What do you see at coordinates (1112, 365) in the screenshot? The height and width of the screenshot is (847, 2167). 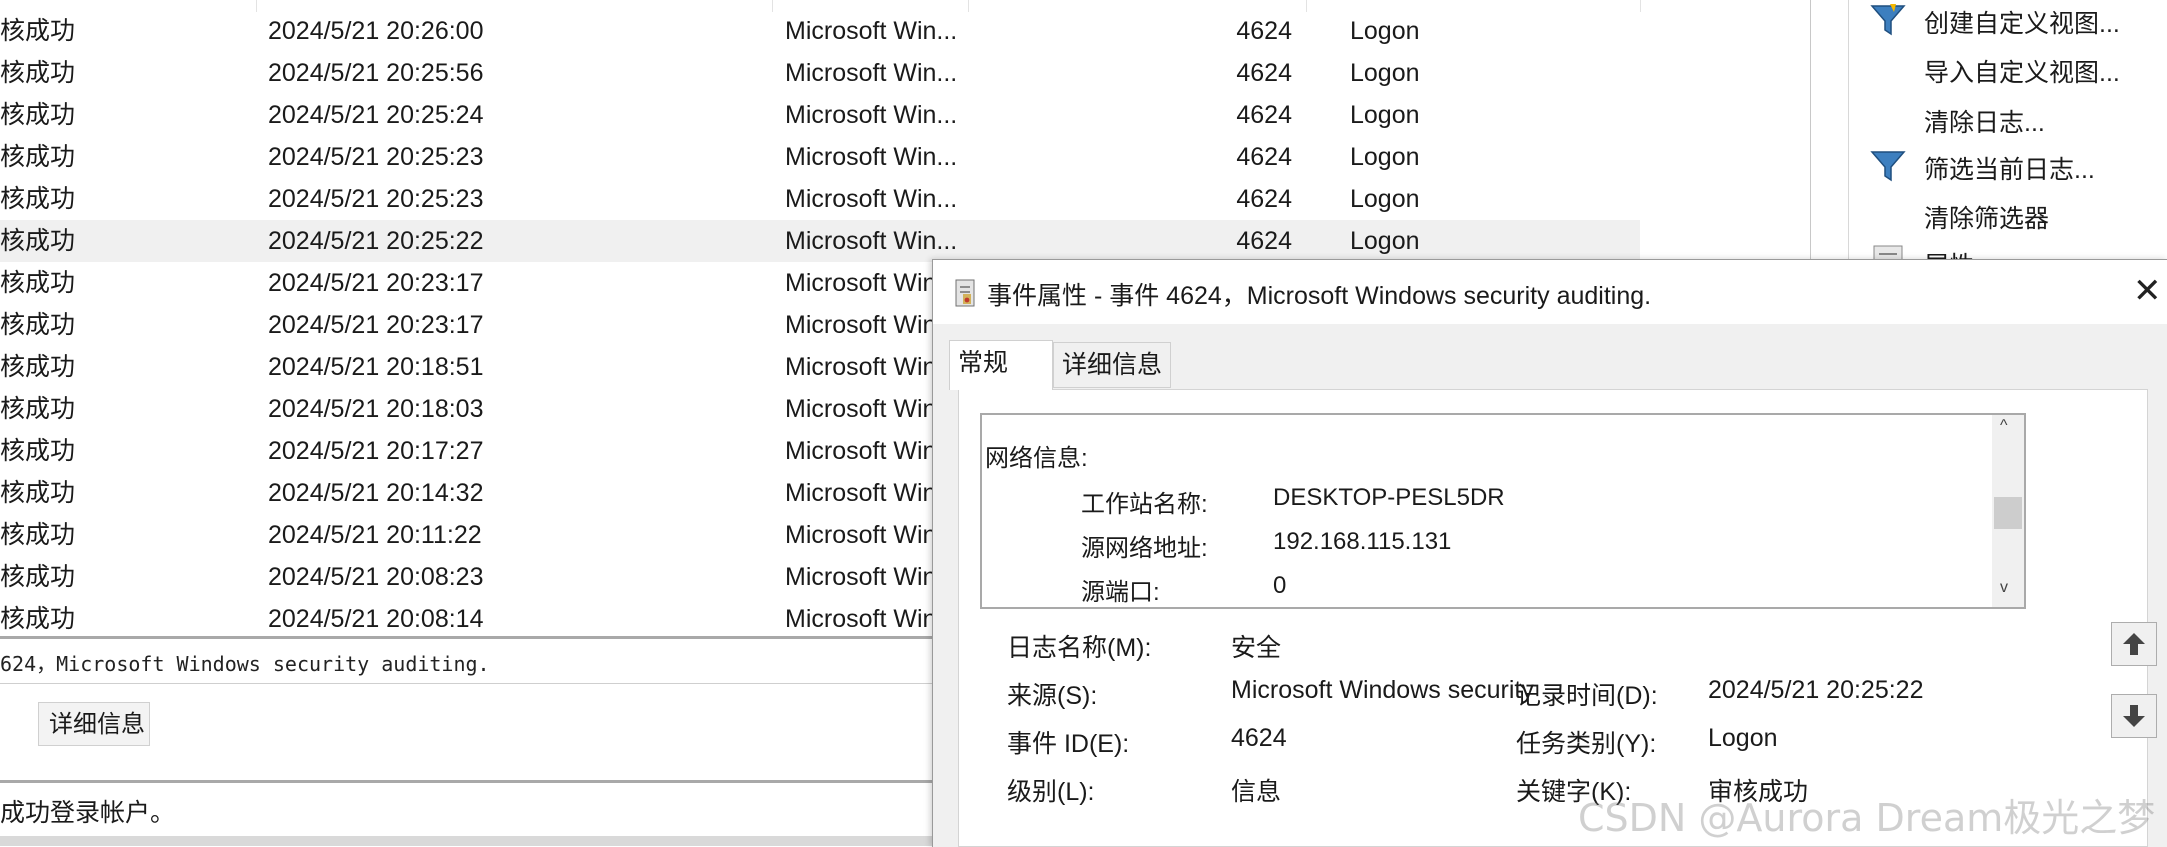 I see `tab-details: 详细信息` at bounding box center [1112, 365].